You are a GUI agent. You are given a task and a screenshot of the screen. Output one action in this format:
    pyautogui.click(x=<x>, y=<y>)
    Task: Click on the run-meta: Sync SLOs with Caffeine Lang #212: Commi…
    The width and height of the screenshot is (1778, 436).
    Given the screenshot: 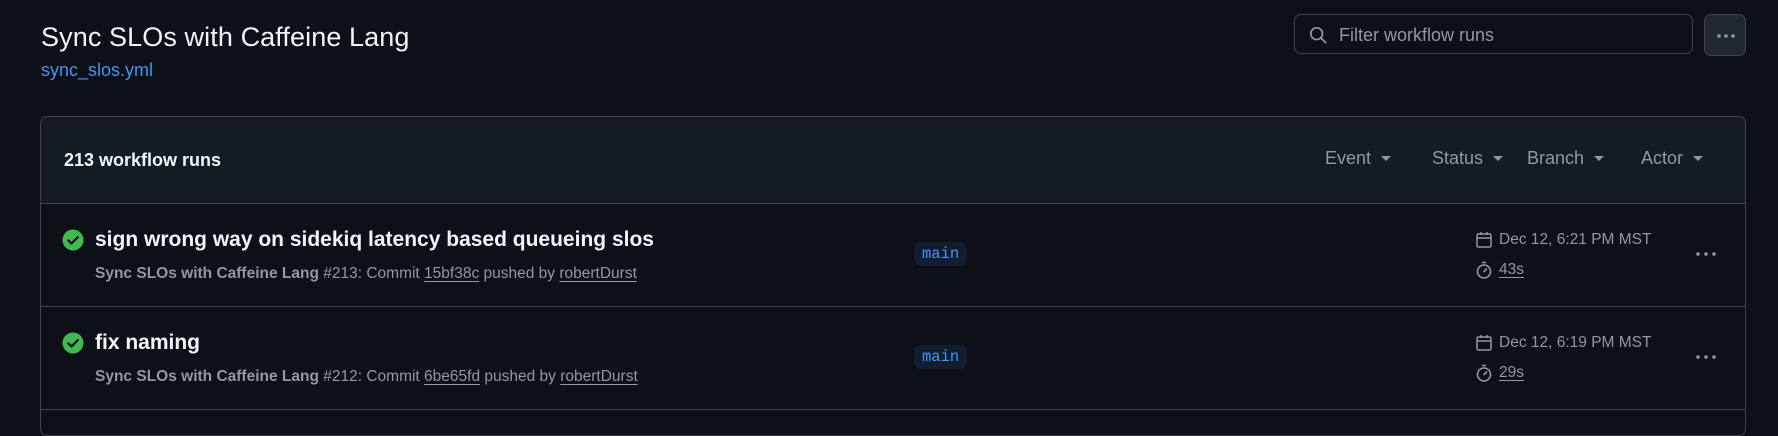 What is the action you would take?
    pyautogui.click(x=366, y=377)
    